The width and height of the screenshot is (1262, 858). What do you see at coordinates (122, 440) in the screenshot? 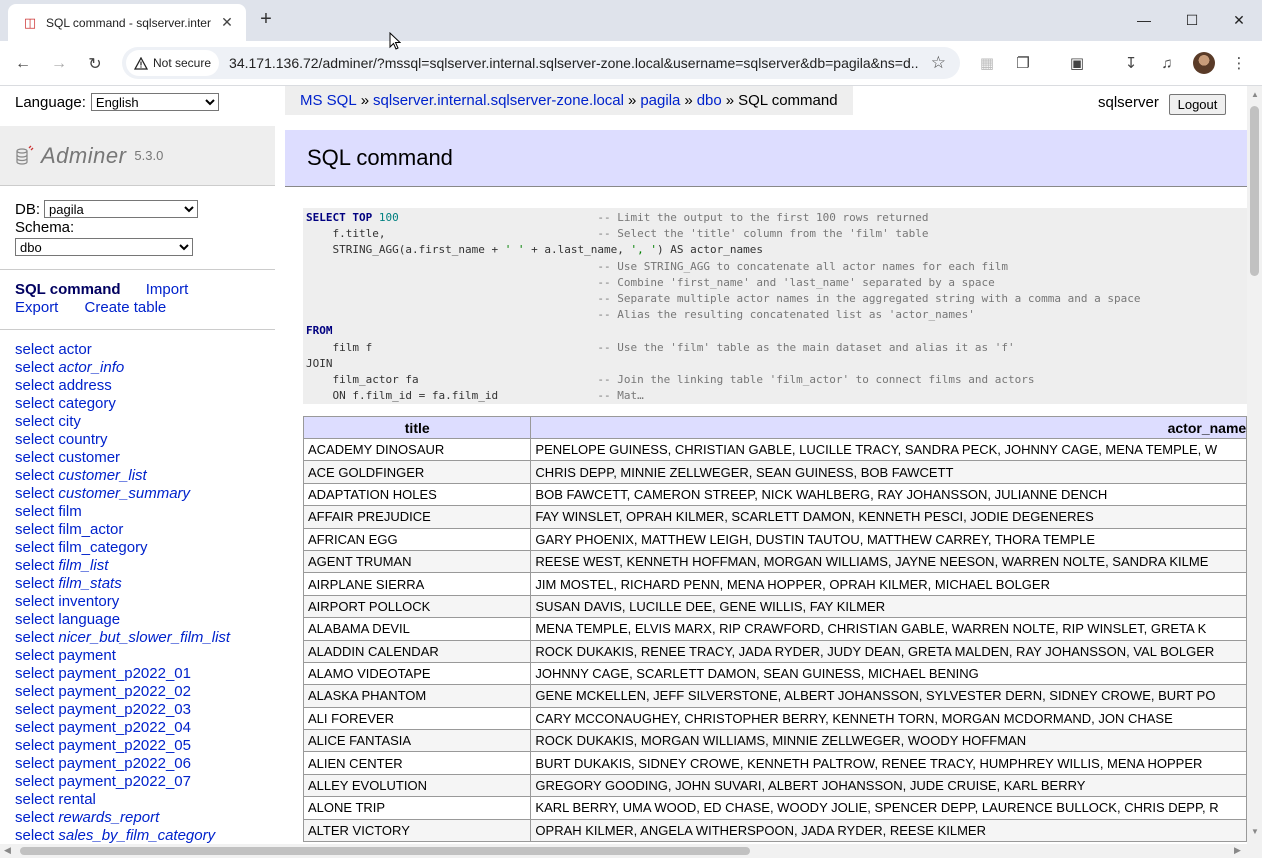
I see `sidebar-item-country: select country` at bounding box center [122, 440].